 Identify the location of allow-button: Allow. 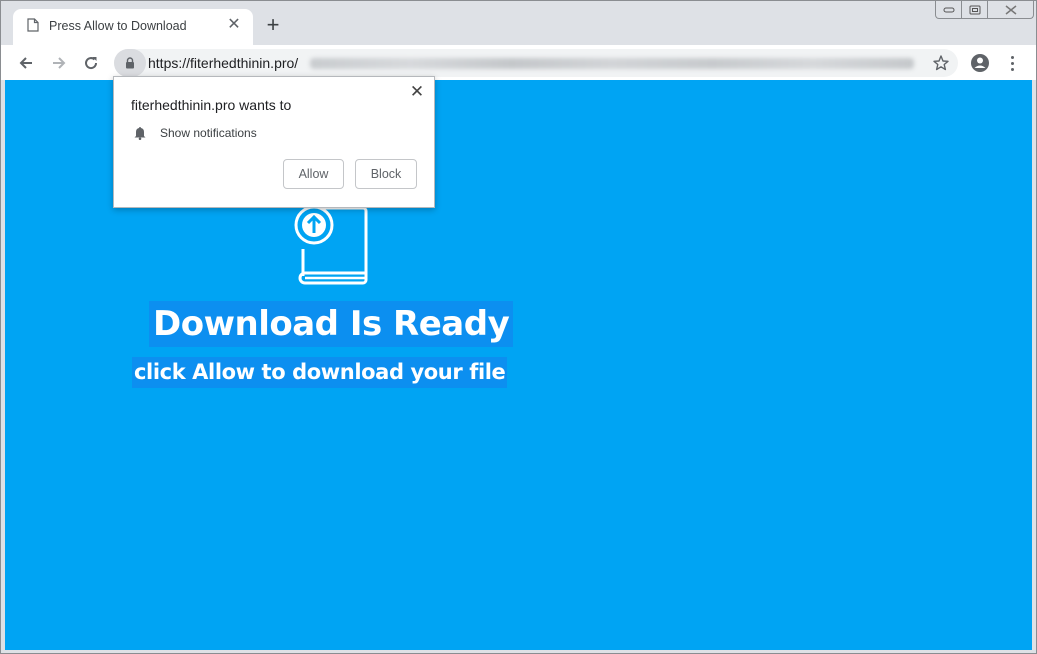
(313, 174).